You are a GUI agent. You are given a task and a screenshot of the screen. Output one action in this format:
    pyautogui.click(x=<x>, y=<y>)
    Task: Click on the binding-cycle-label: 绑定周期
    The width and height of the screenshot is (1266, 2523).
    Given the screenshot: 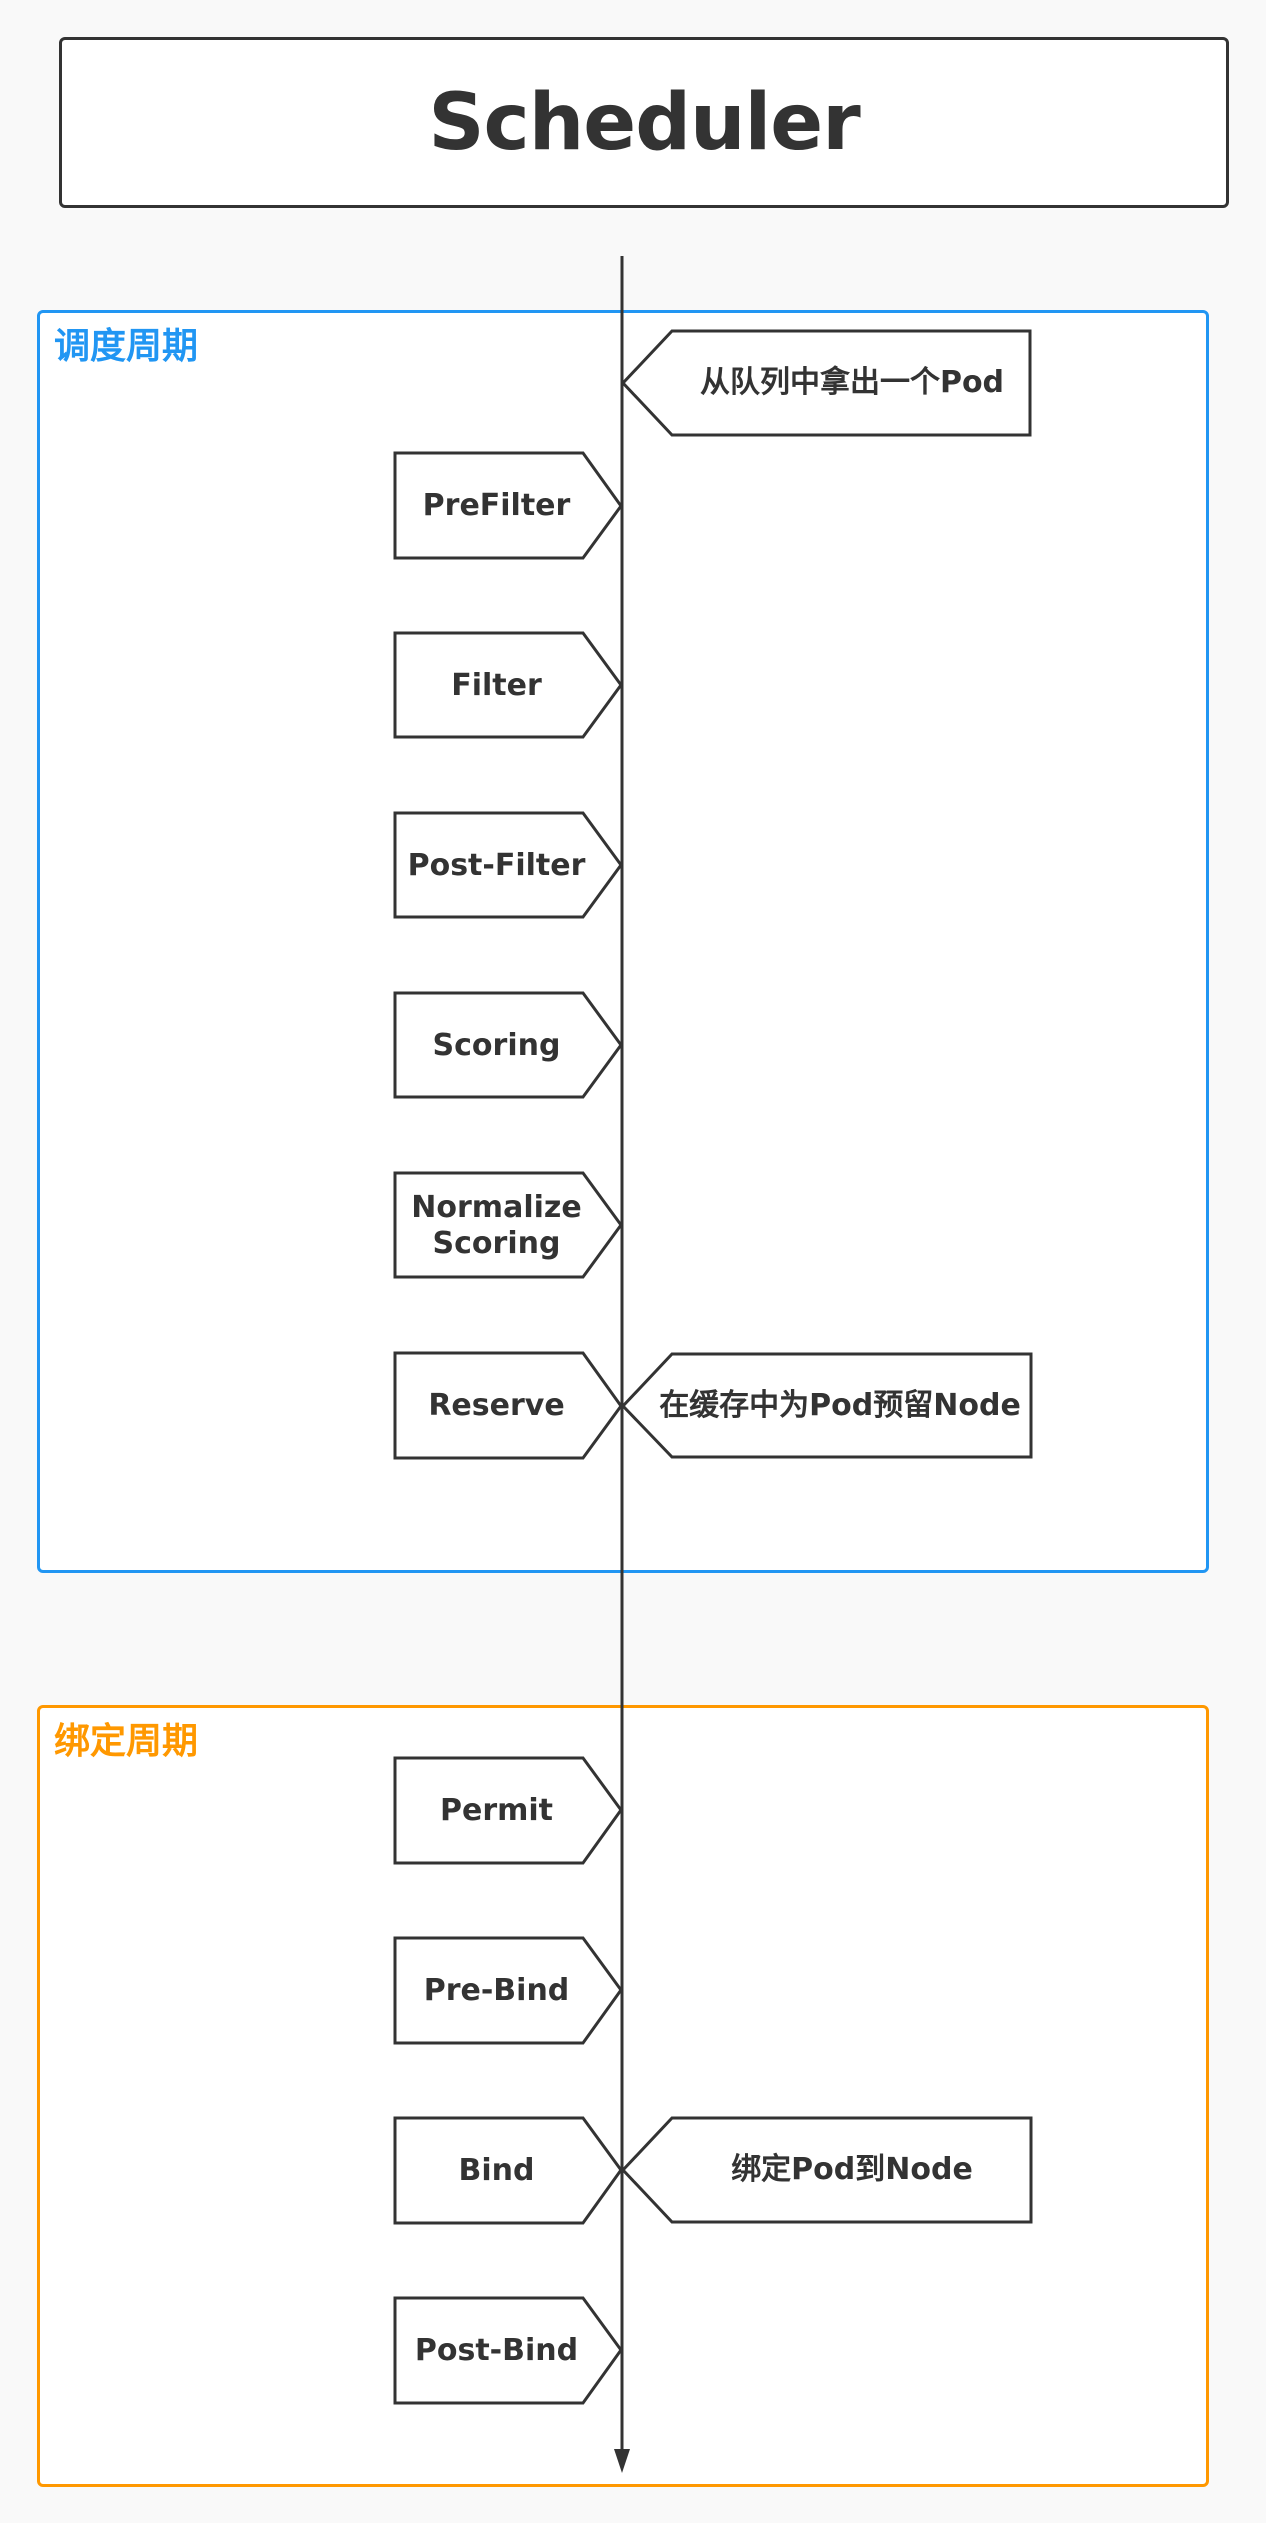 What is the action you would take?
    pyautogui.click(x=126, y=1741)
    